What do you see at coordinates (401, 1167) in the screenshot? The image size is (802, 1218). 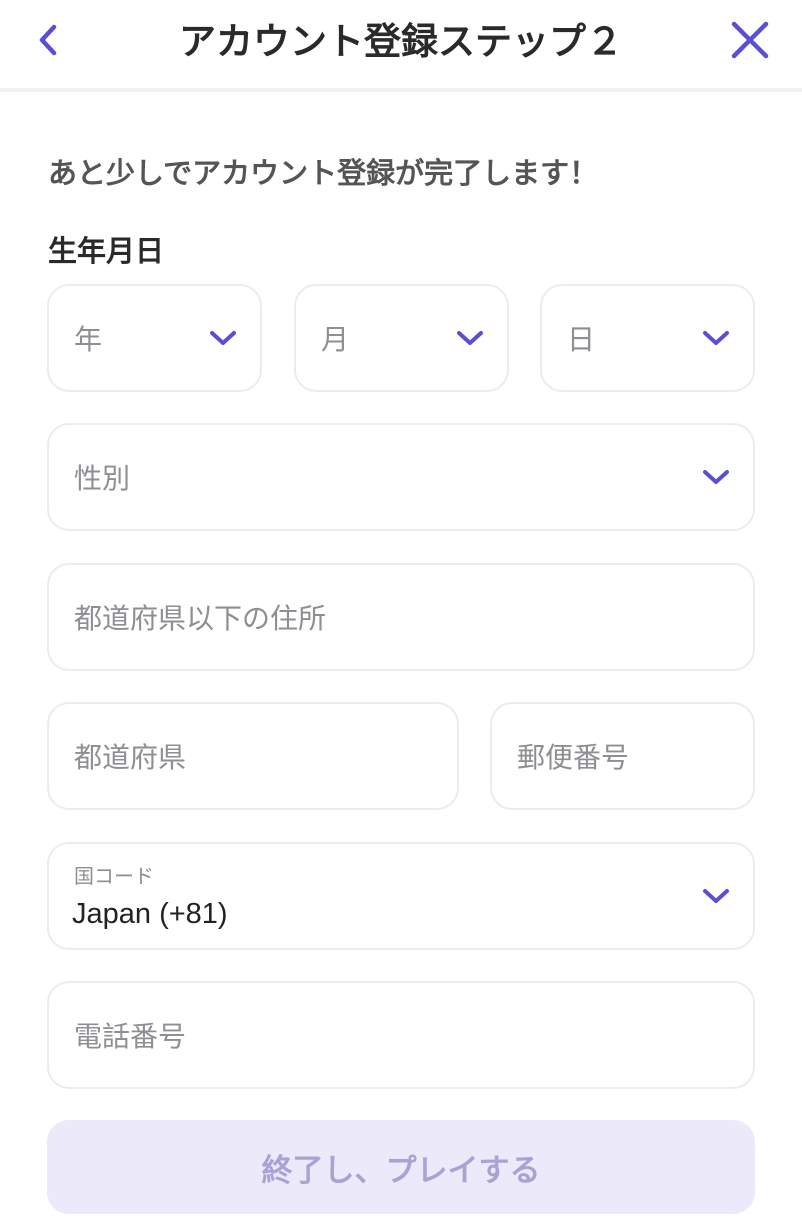 I see `finish-and-play-button: 終了し、プレイする` at bounding box center [401, 1167].